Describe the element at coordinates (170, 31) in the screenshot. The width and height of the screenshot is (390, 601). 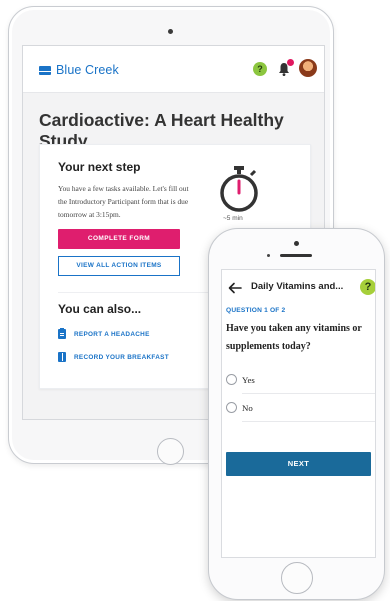
I see `tablet-camera` at that location.